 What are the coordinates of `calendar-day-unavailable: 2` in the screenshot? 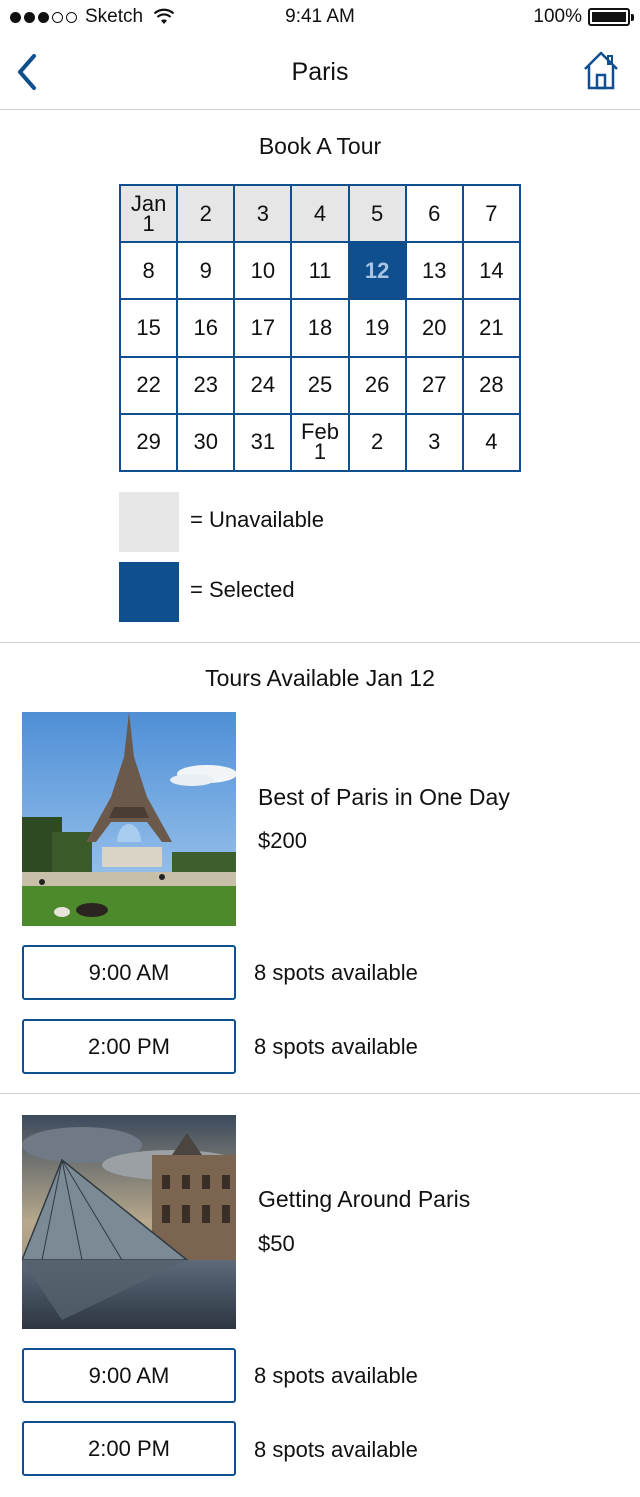 It's located at (206, 214).